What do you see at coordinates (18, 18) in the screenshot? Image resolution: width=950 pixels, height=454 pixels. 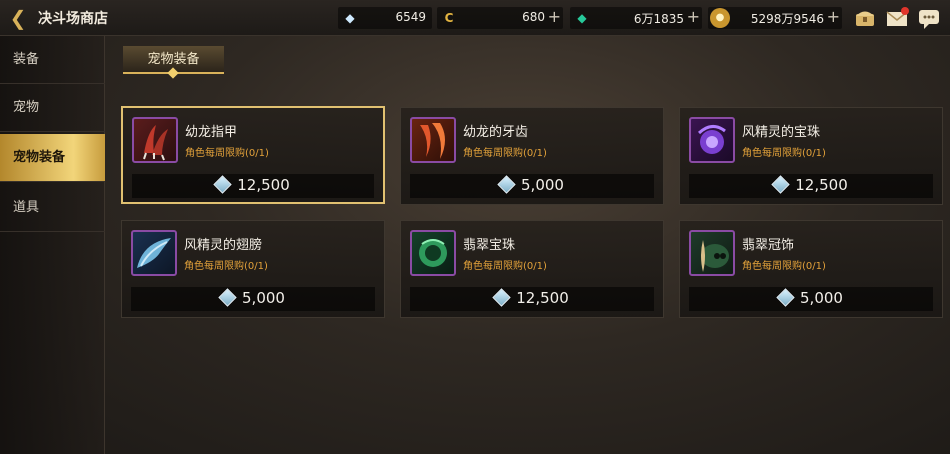 I see `back-arrow-icon: ❮` at bounding box center [18, 18].